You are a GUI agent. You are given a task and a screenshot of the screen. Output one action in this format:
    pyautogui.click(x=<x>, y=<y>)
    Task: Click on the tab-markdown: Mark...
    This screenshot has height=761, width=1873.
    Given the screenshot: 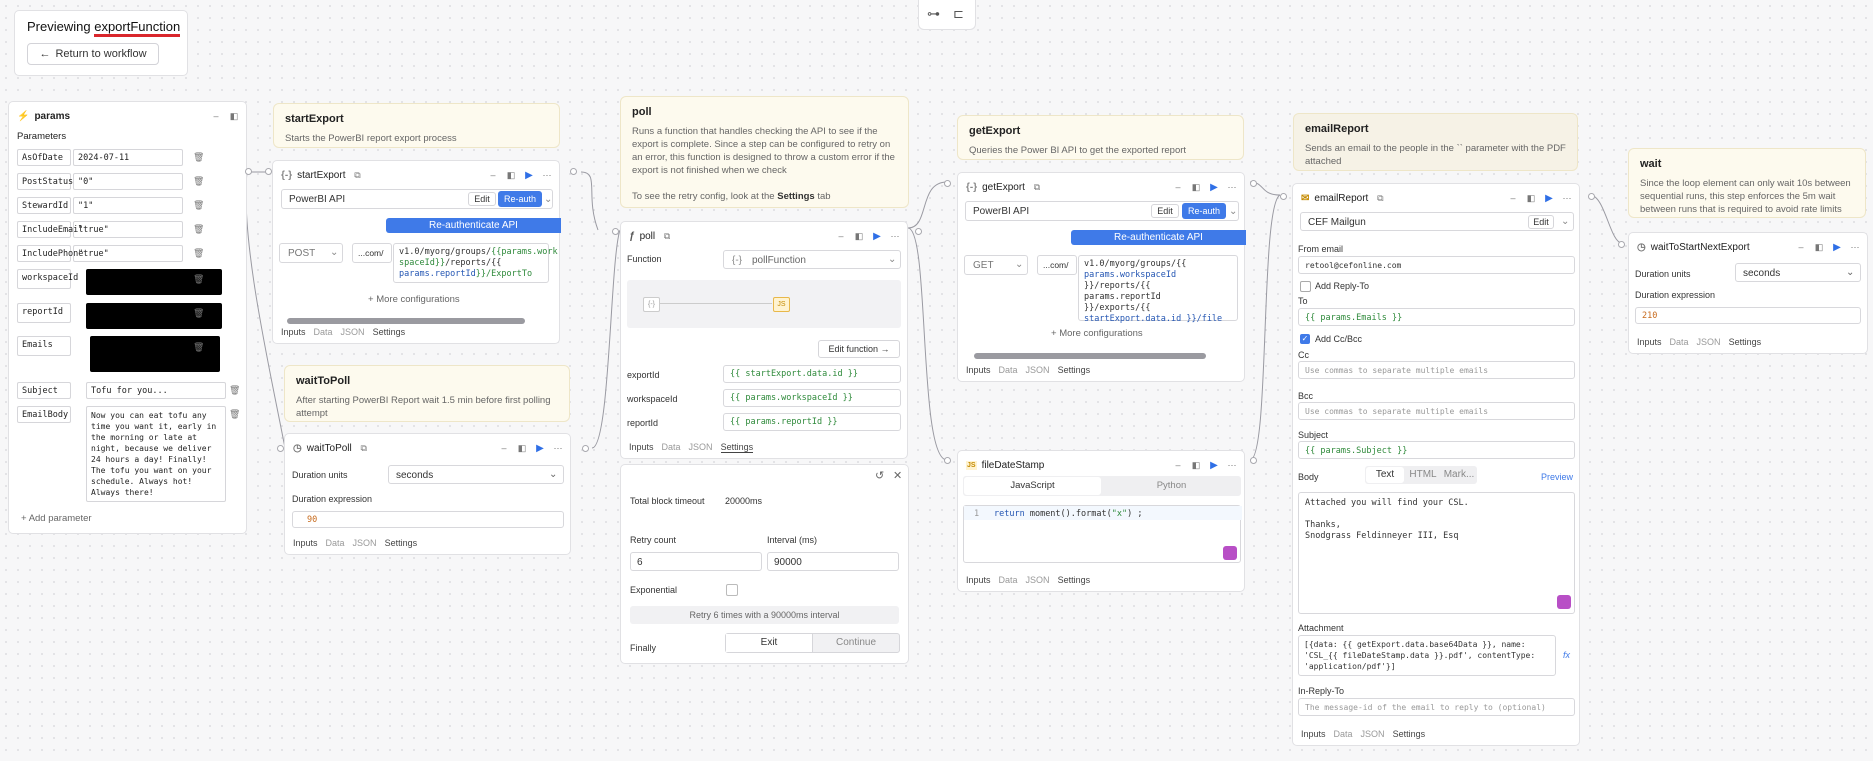 What is the action you would take?
    pyautogui.click(x=1459, y=475)
    